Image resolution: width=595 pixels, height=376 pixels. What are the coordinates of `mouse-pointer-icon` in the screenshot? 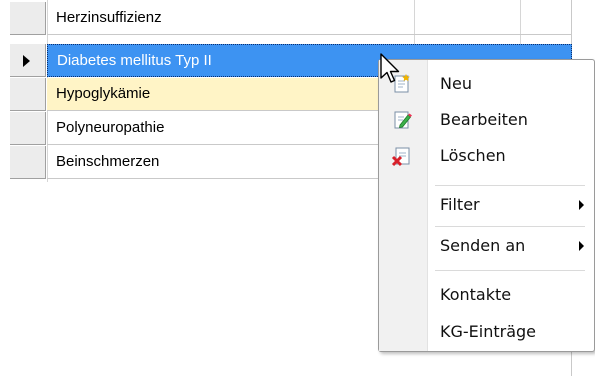 It's located at (392, 70).